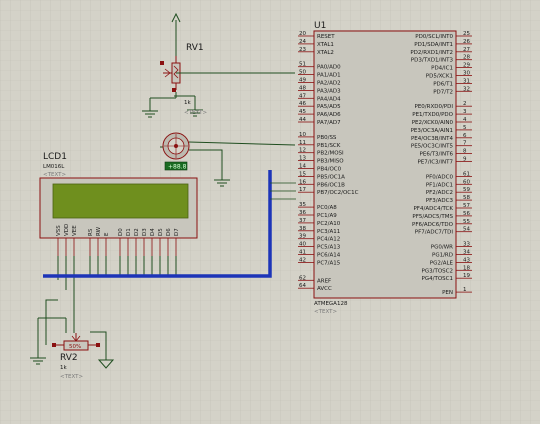 The image size is (540, 424). What do you see at coordinates (177, 232) in the screenshot?
I see `lcd1-pin-label: D7` at bounding box center [177, 232].